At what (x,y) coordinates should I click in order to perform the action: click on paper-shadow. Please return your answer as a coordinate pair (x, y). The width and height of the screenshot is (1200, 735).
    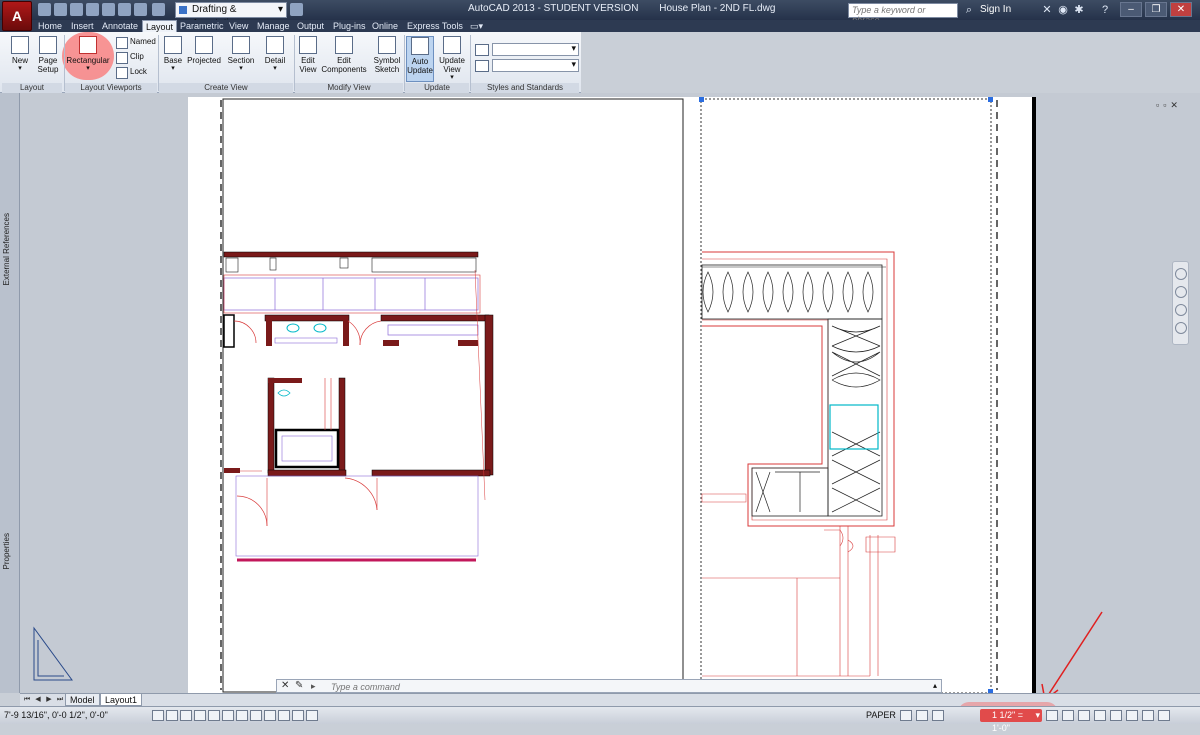
    Looking at the image, I should click on (1034, 395).